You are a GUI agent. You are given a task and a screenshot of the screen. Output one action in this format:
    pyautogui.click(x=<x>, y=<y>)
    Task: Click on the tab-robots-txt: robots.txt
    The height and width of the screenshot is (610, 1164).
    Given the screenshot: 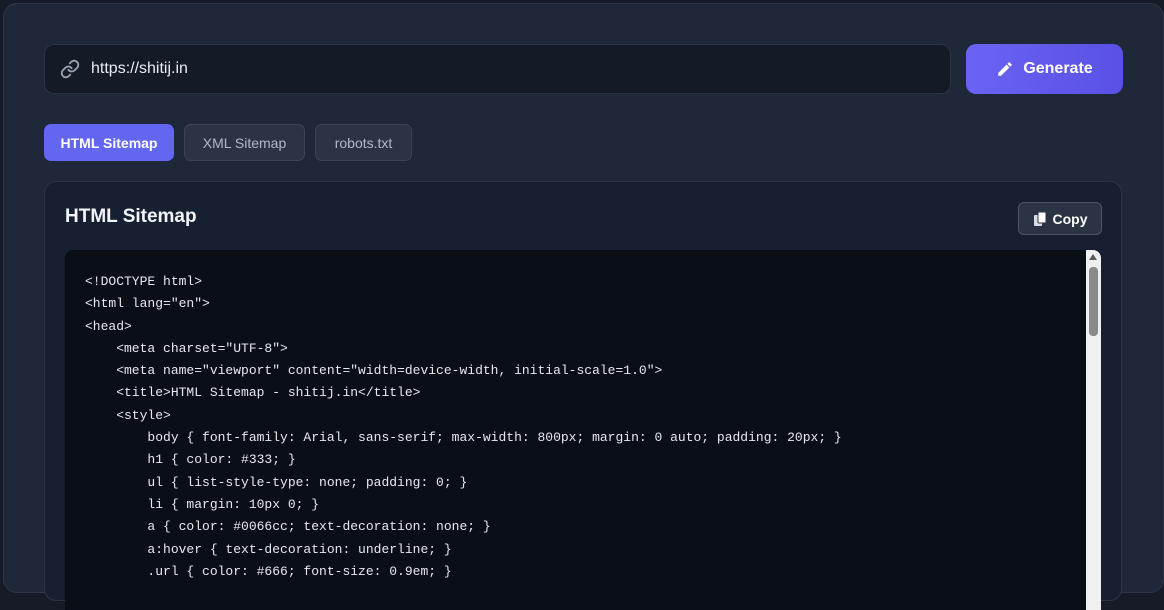 What is the action you would take?
    pyautogui.click(x=363, y=142)
    